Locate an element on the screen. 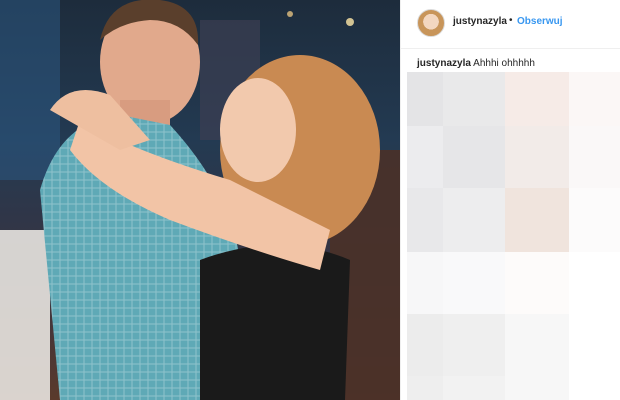  caption-username: justynazyla is located at coordinates (444, 63).